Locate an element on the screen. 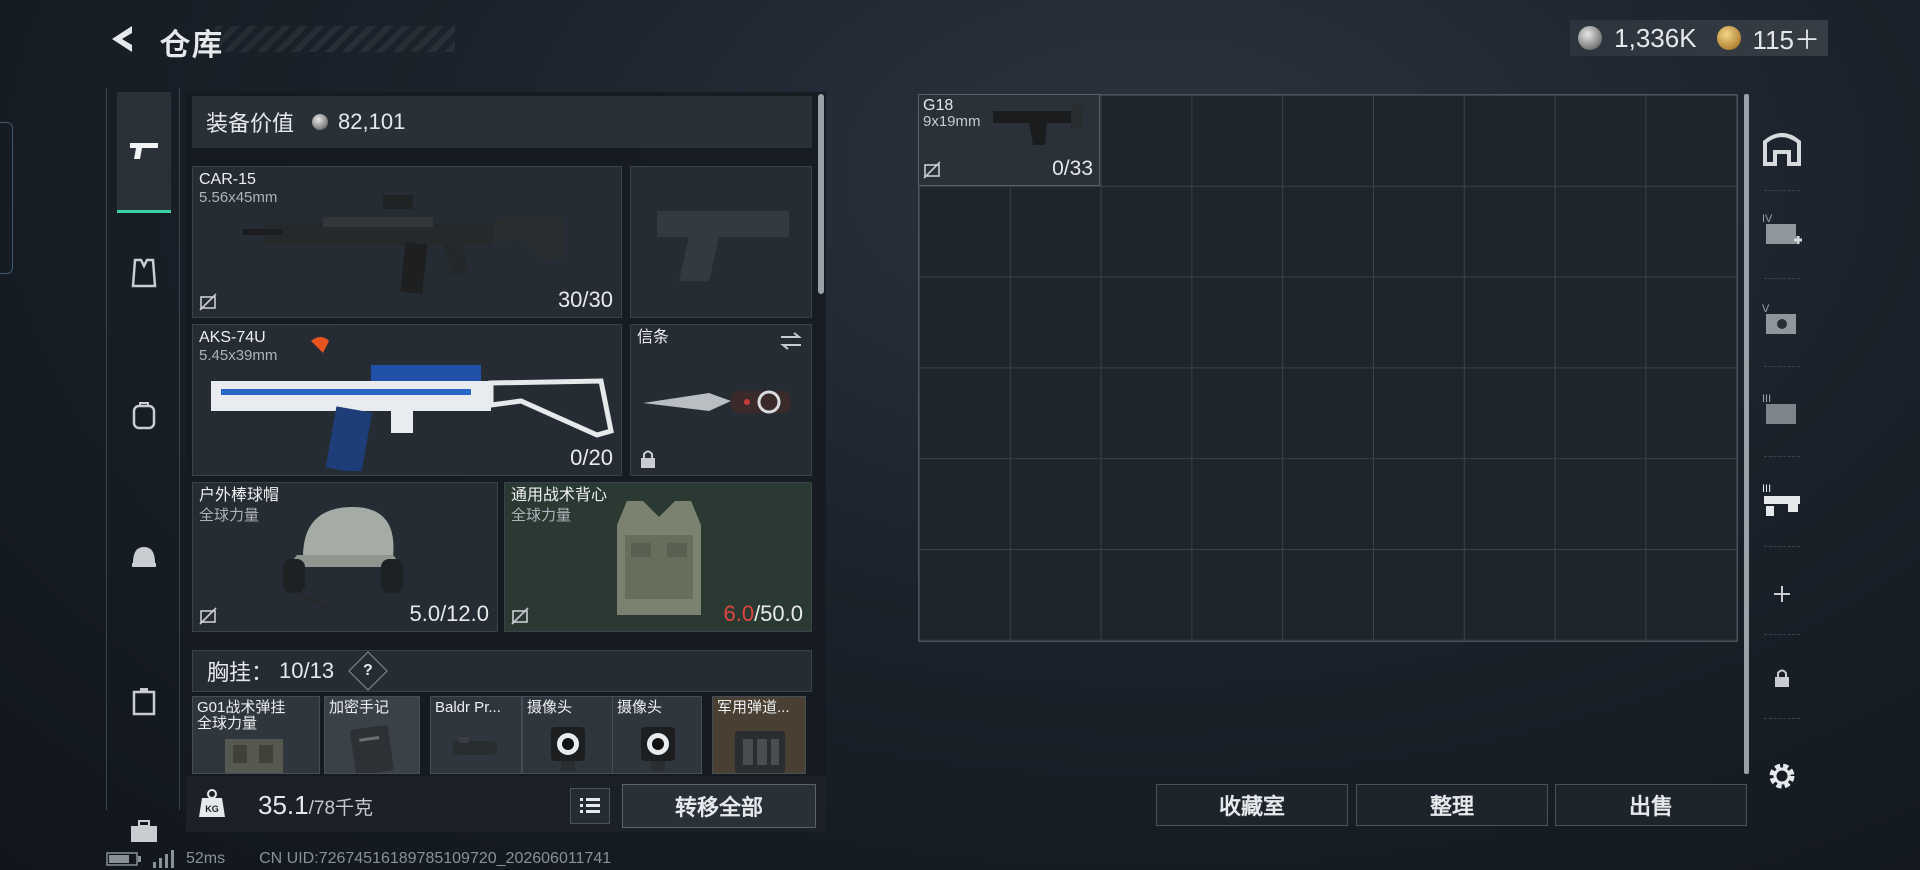  carry-weight: 35.1/78千克 is located at coordinates (315, 805).